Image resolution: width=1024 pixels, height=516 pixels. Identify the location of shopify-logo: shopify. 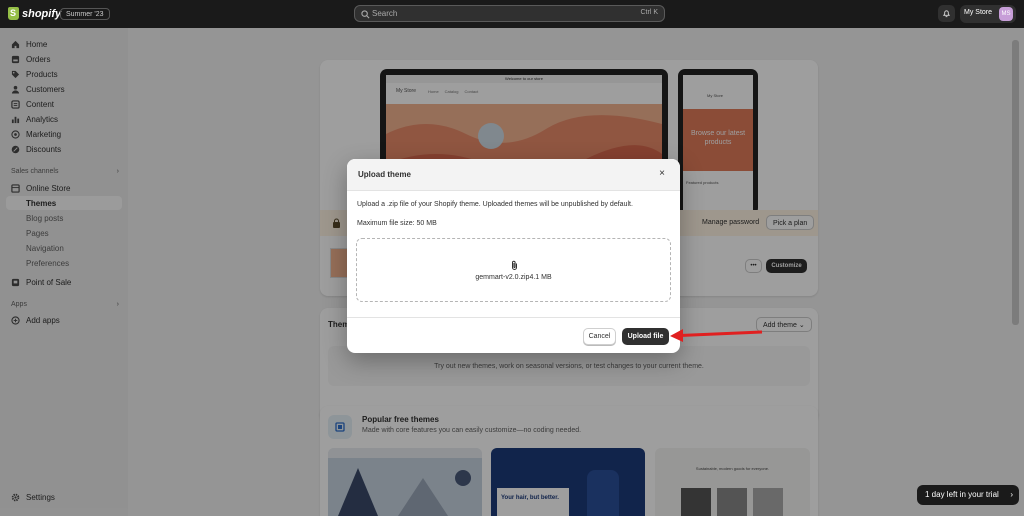
(34, 13).